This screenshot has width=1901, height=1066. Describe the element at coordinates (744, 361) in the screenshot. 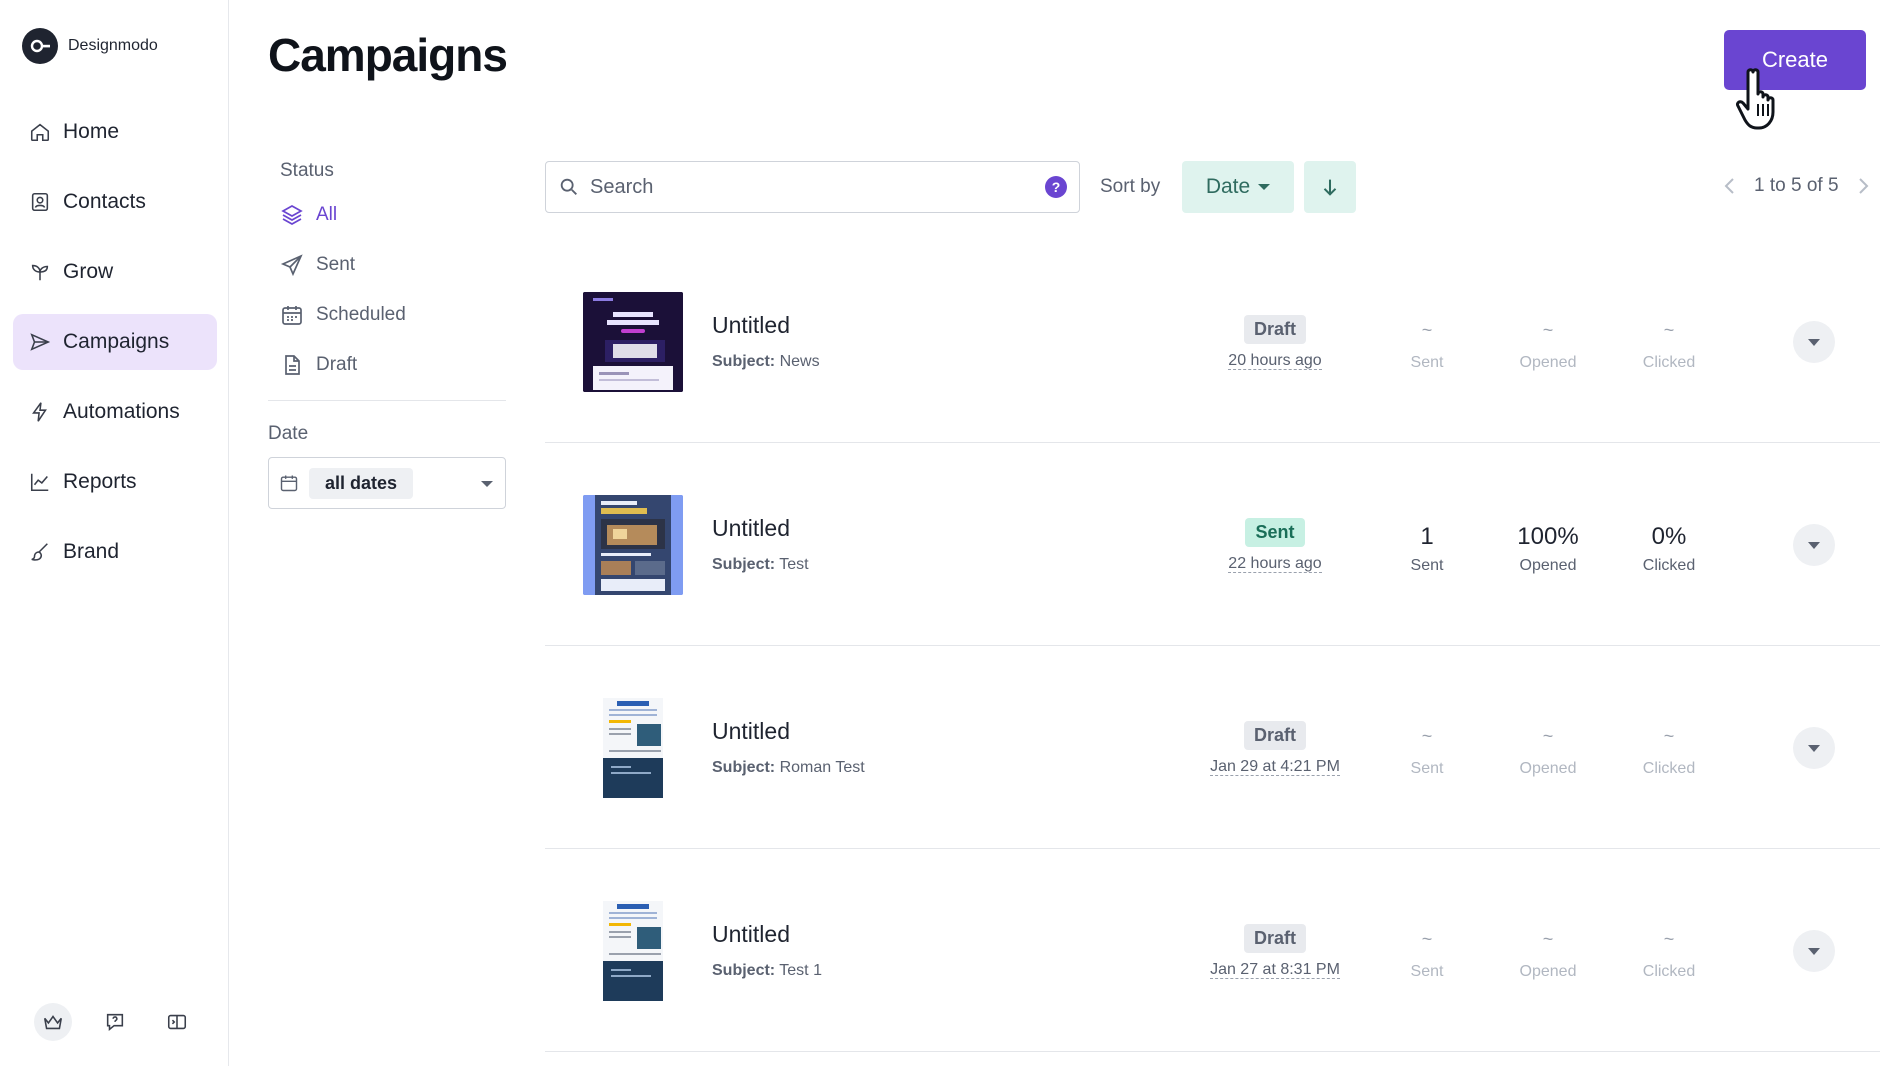

I see `subject-label: Subject:` at that location.